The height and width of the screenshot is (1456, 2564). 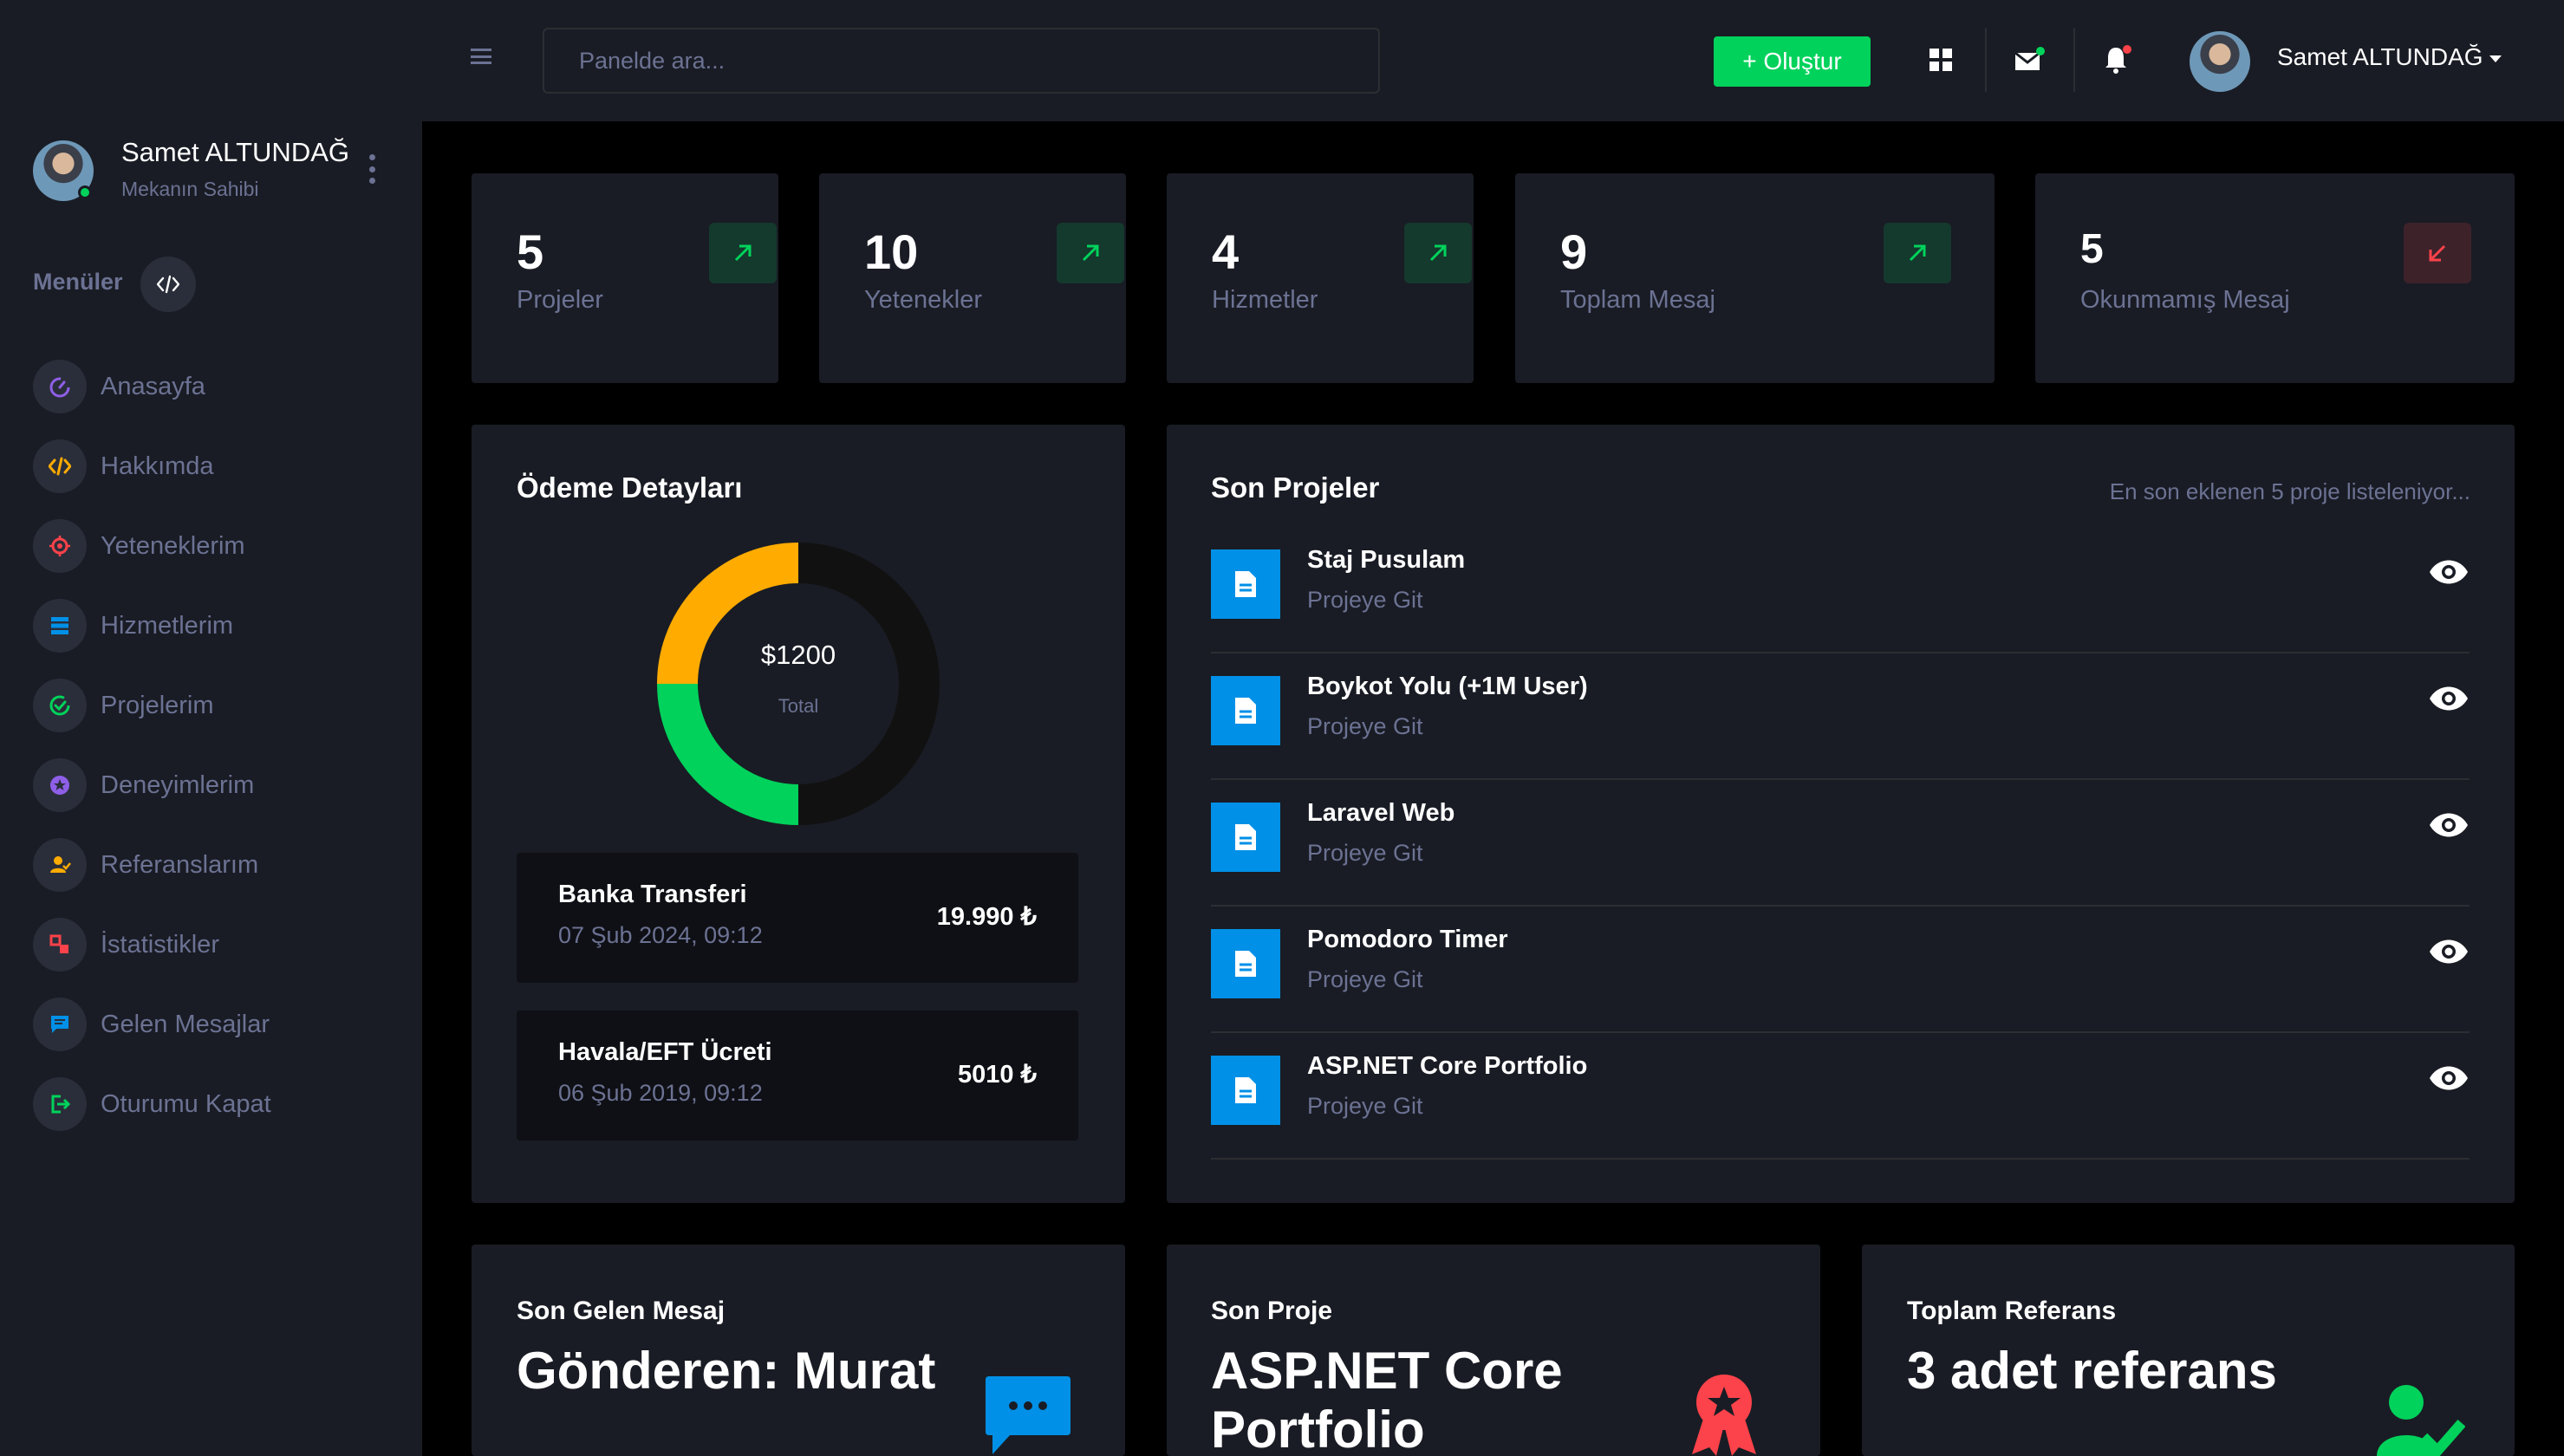 I want to click on profile-avatar-wrap, so click(x=63, y=170).